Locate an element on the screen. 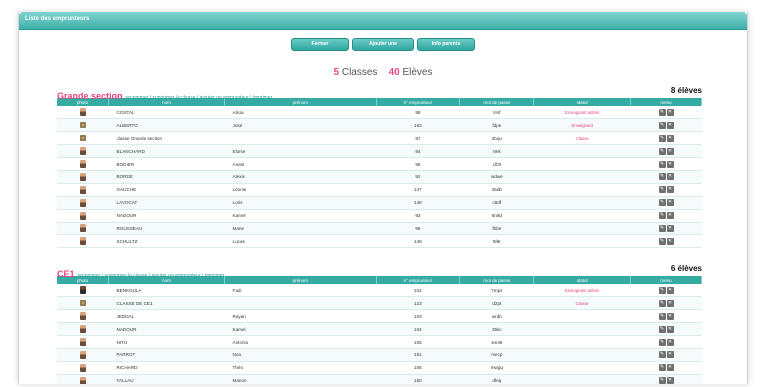 This screenshot has height=387, width=768. table-row: LAVOCAT Loris 148 c8df ✎ ✕ is located at coordinates (379, 203).